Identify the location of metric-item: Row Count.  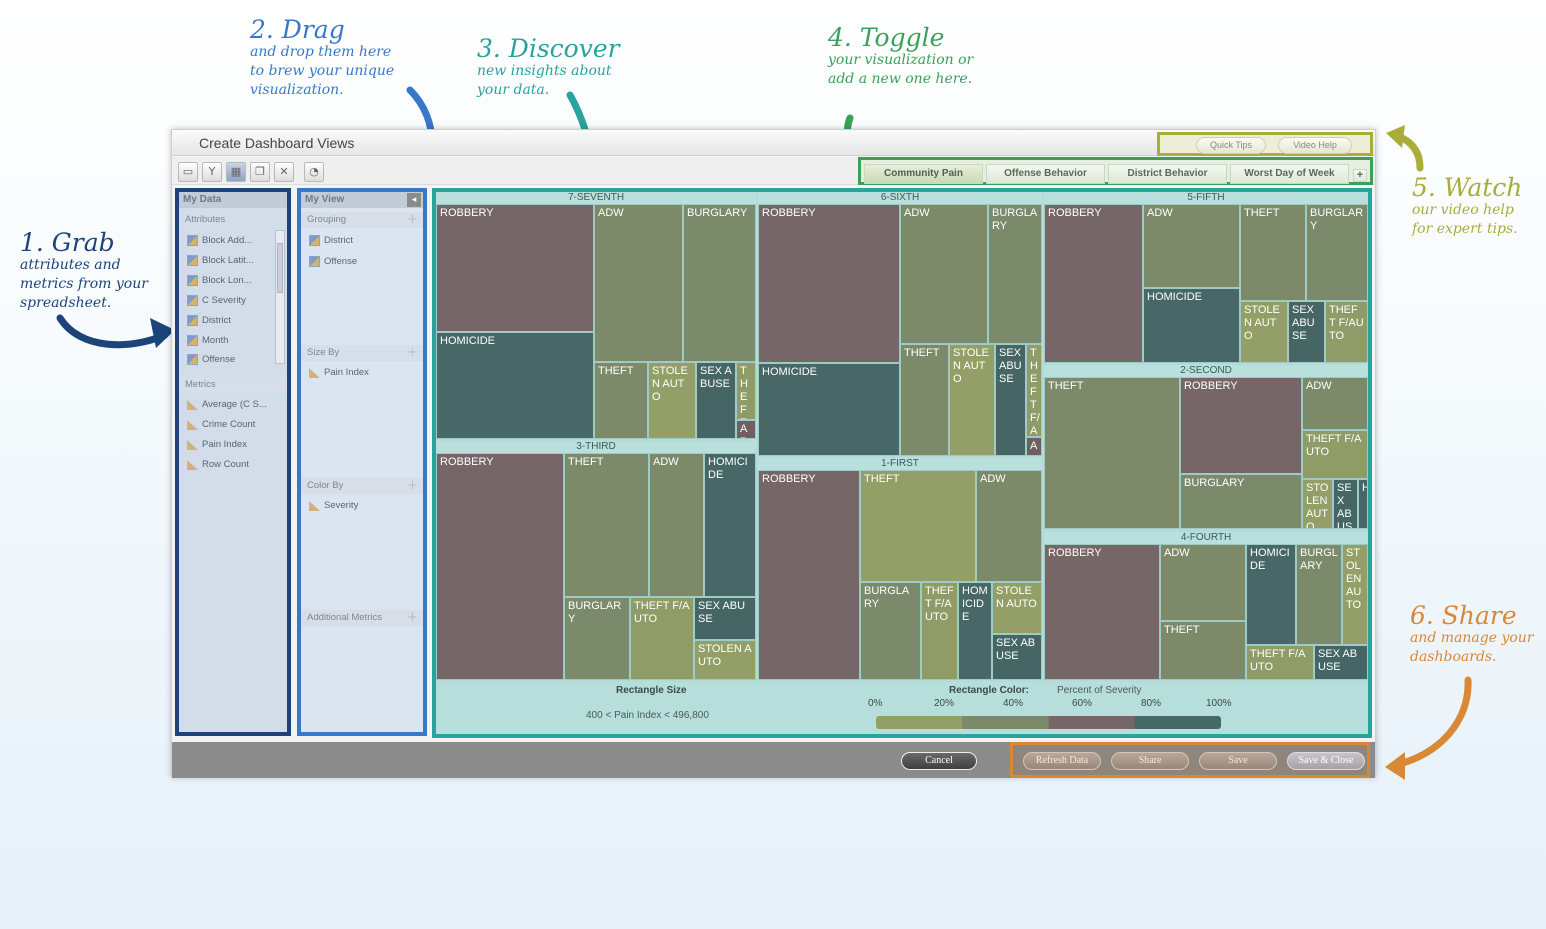
(218, 465).